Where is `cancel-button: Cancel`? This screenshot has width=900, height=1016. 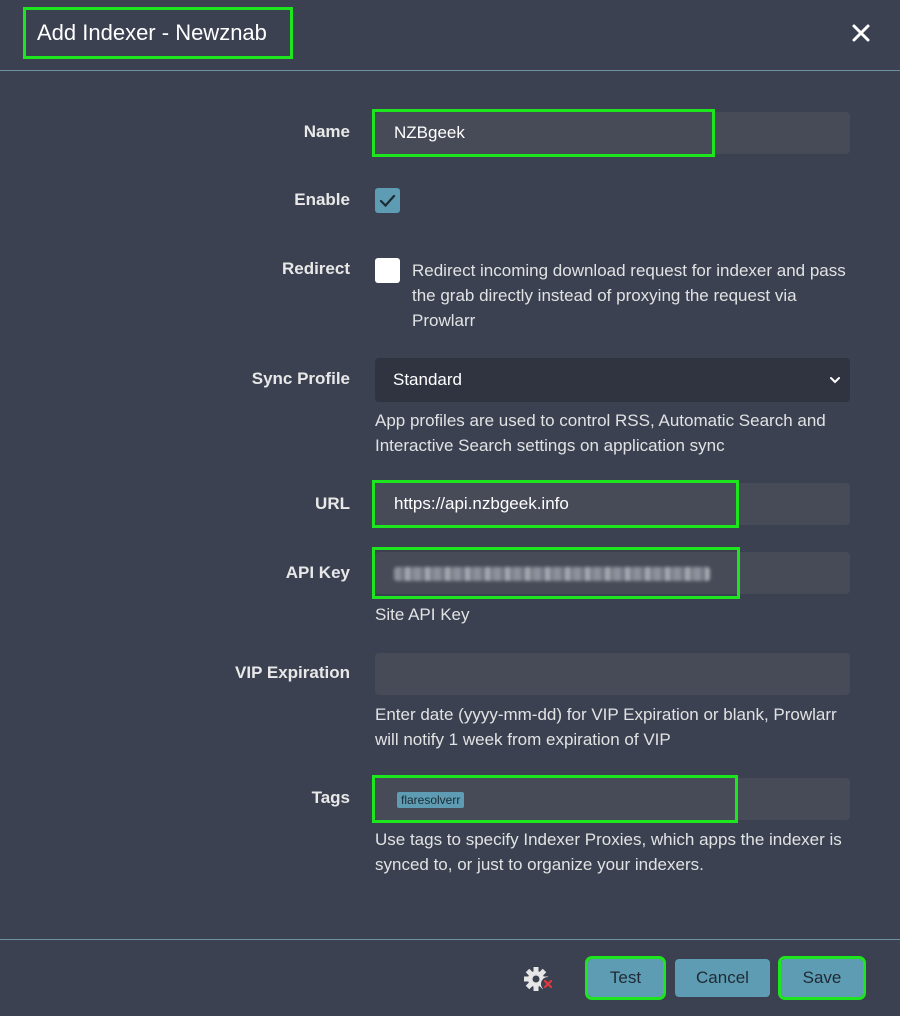
cancel-button: Cancel is located at coordinates (722, 978).